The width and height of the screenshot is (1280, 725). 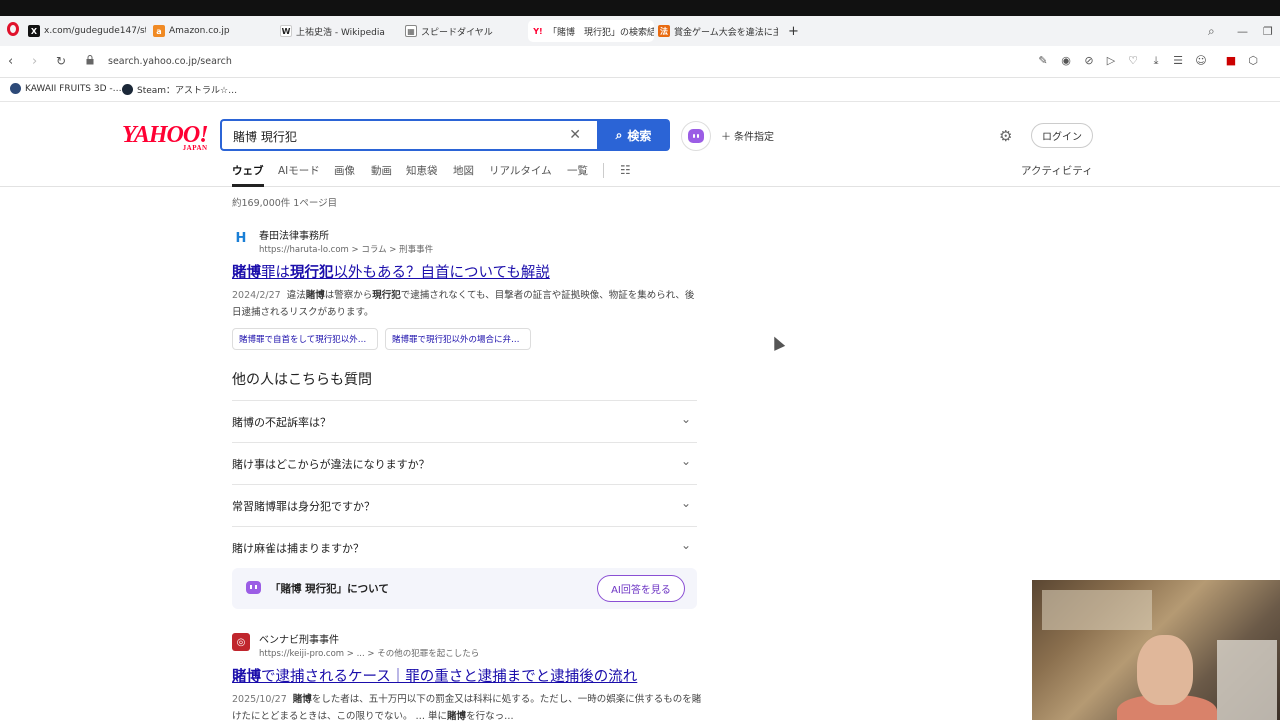 What do you see at coordinates (696, 136) in the screenshot?
I see `ai-assistant-button` at bounding box center [696, 136].